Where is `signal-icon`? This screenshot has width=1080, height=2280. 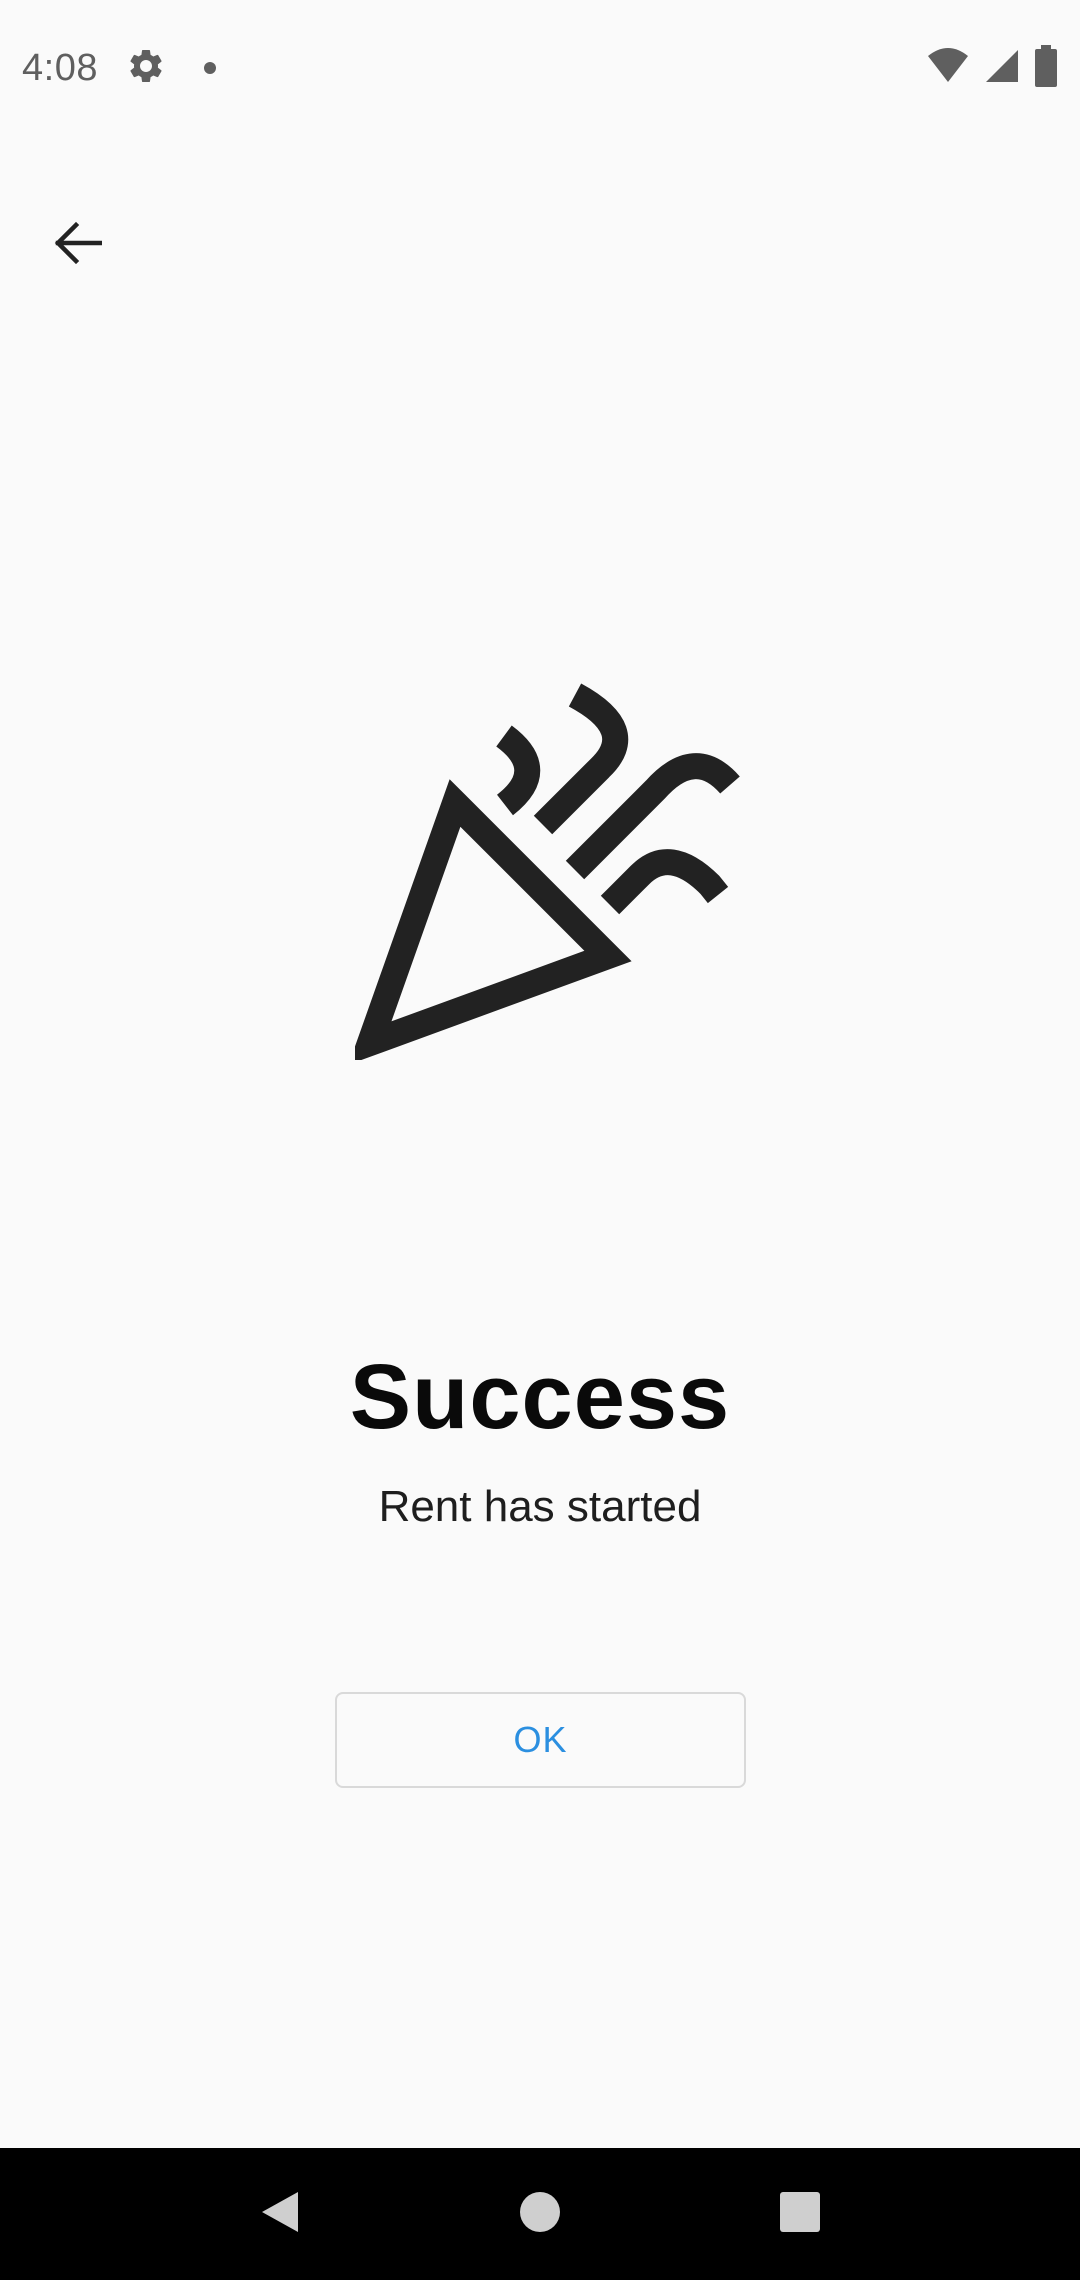
signal-icon is located at coordinates (1002, 68).